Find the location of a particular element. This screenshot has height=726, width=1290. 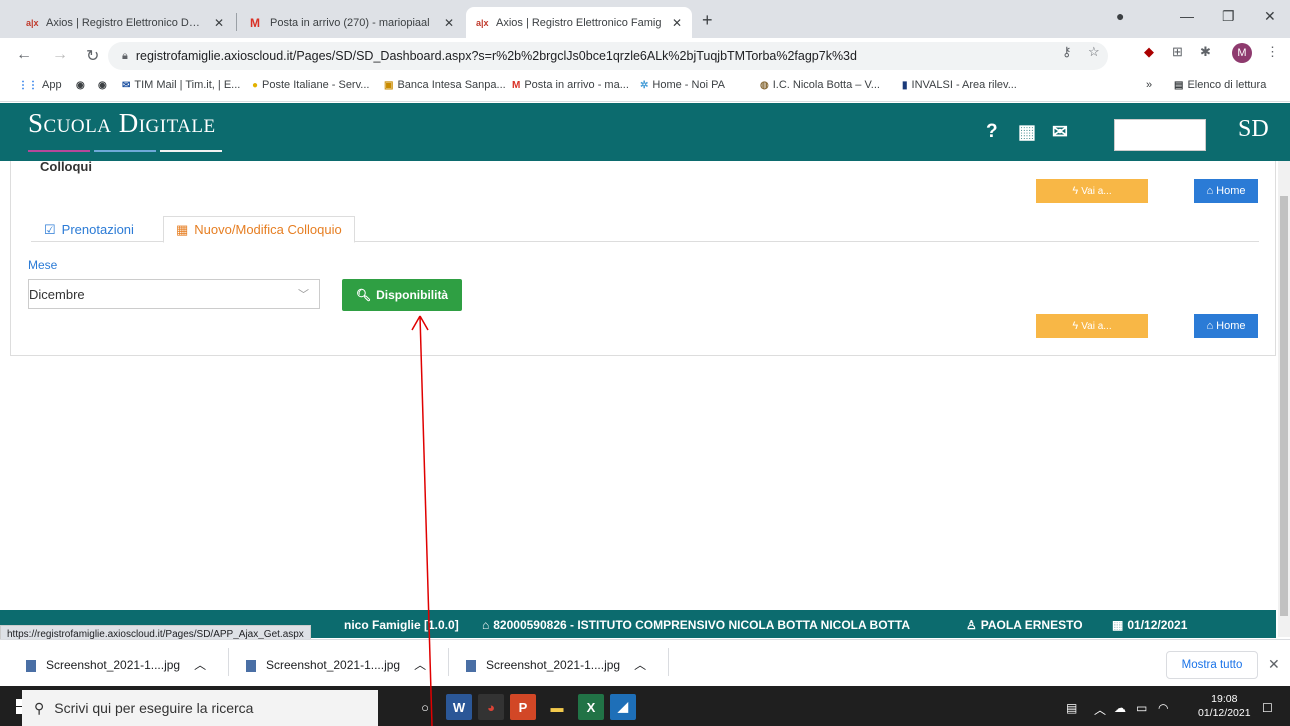

bookmark-globe-1: ◉ is located at coordinates (82, 85).